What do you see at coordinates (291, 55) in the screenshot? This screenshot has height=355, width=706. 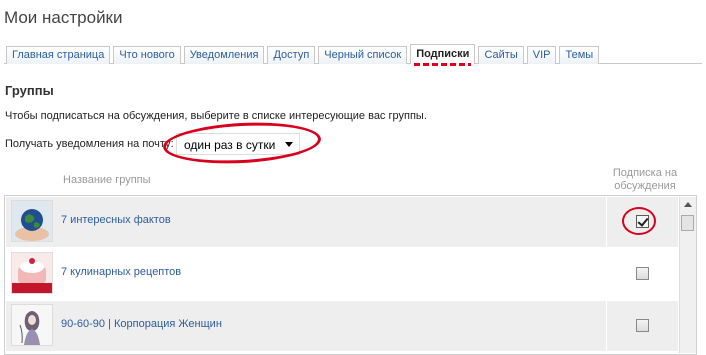 I see `tab-access: Доступ` at bounding box center [291, 55].